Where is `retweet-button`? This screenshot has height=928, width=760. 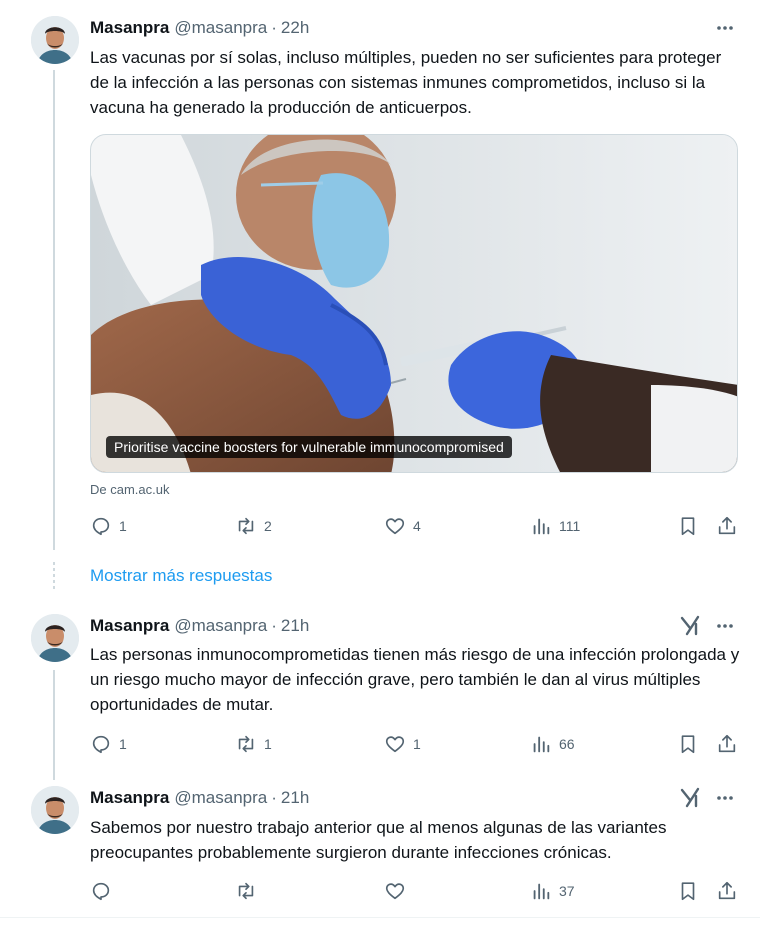
retweet-button is located at coordinates (249, 891).